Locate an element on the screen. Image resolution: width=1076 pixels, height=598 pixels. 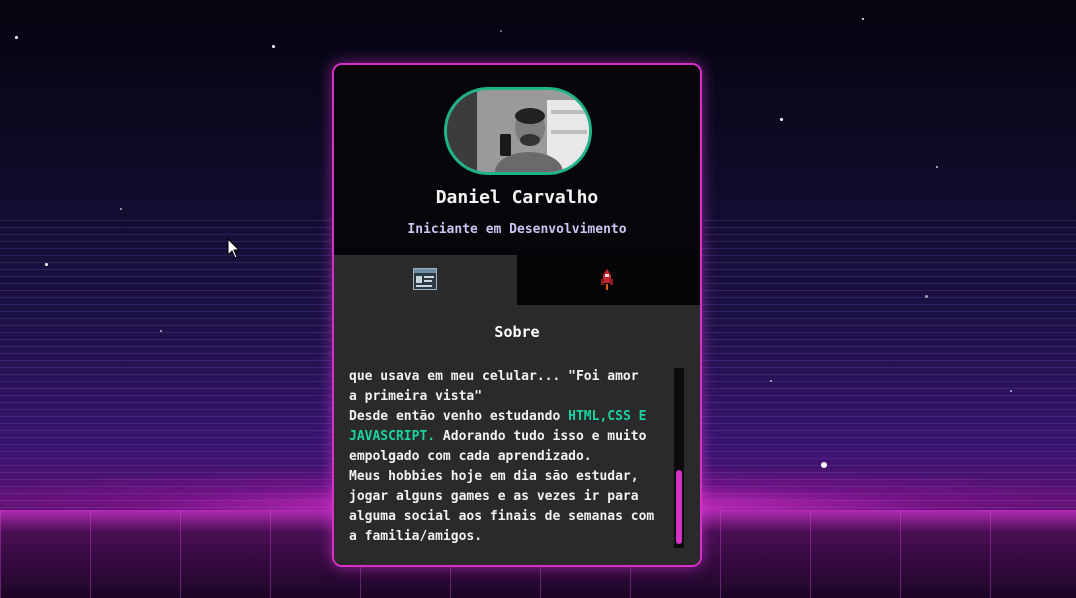
scrollbar-track is located at coordinates (679, 458).